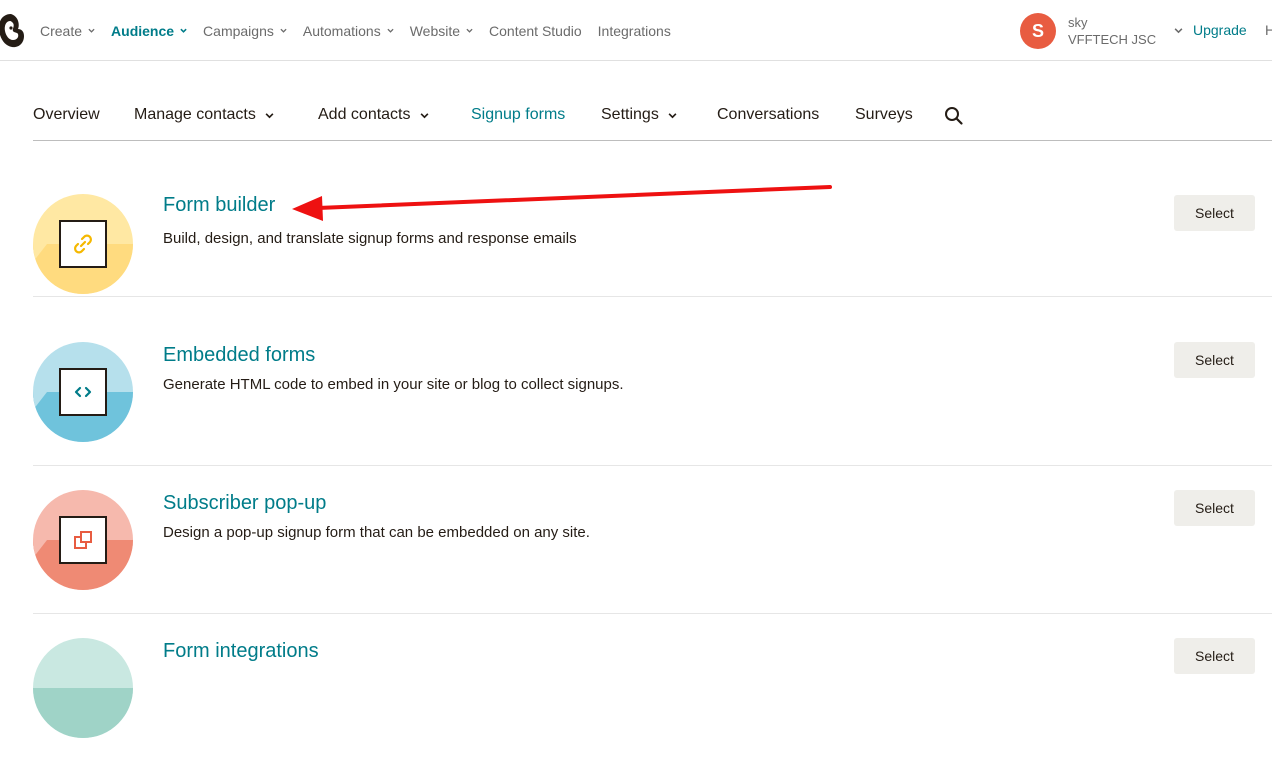 Image resolution: width=1272 pixels, height=762 pixels. I want to click on nav-website: Website, so click(441, 31).